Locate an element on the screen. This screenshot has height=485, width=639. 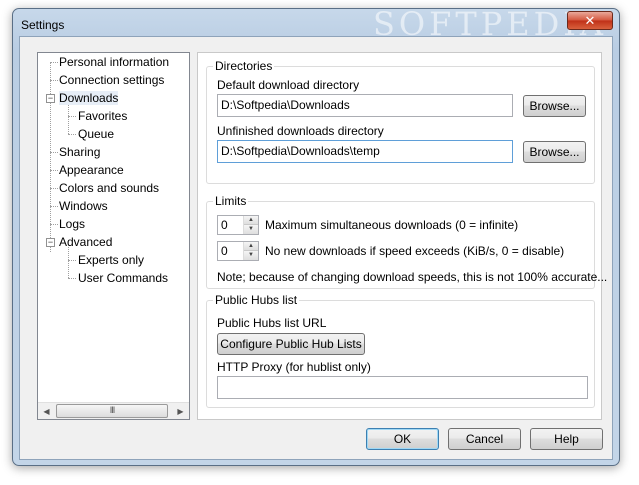
default-directory-field: D:\Softpedia\Downloads is located at coordinates (365, 105).